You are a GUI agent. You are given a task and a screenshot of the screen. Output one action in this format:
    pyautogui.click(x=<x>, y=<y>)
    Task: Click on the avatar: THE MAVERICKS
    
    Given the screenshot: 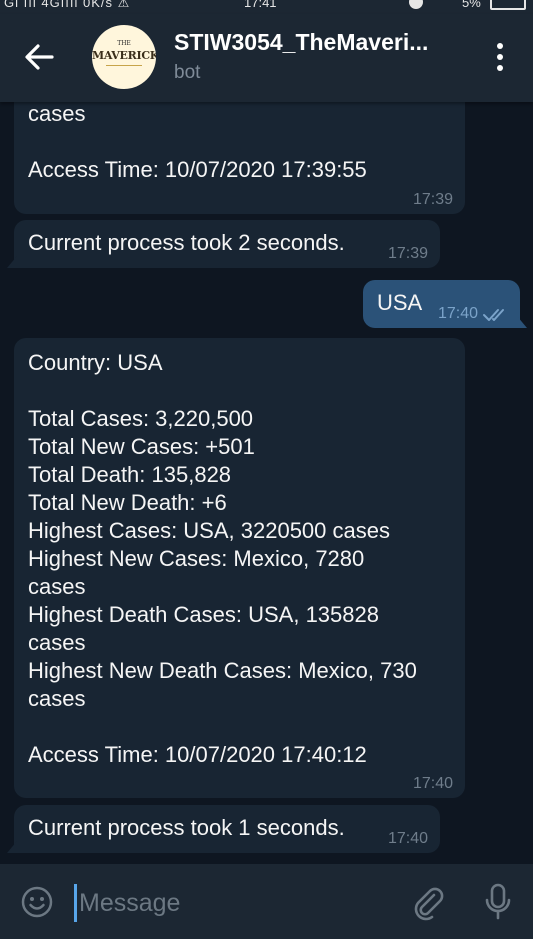 What is the action you would take?
    pyautogui.click(x=124, y=57)
    